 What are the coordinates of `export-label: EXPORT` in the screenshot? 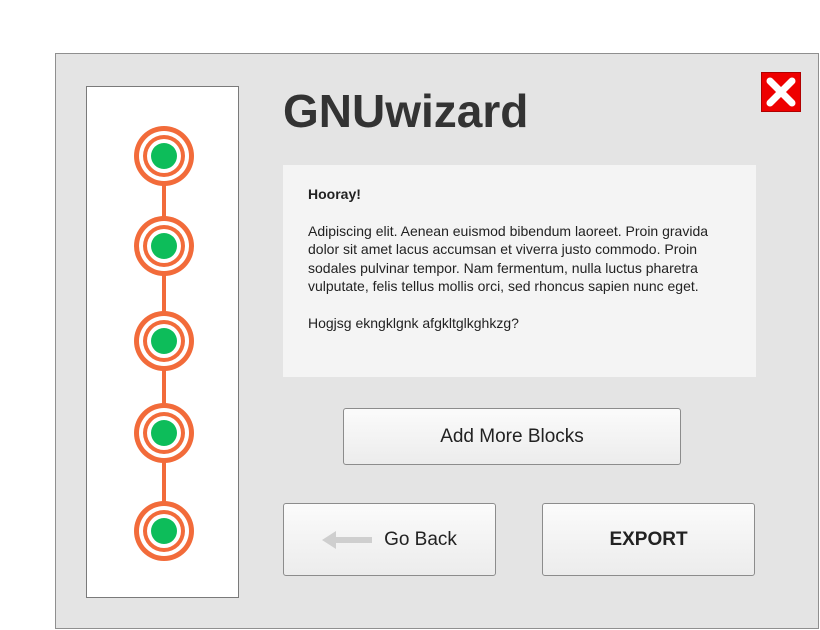 It's located at (648, 539).